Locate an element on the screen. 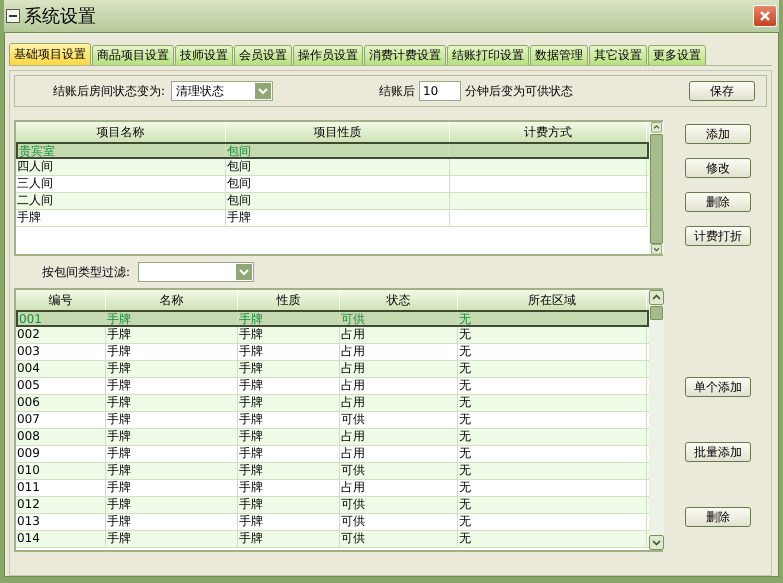 The height and width of the screenshot is (583, 783). tab: 其它设置 is located at coordinates (618, 55).